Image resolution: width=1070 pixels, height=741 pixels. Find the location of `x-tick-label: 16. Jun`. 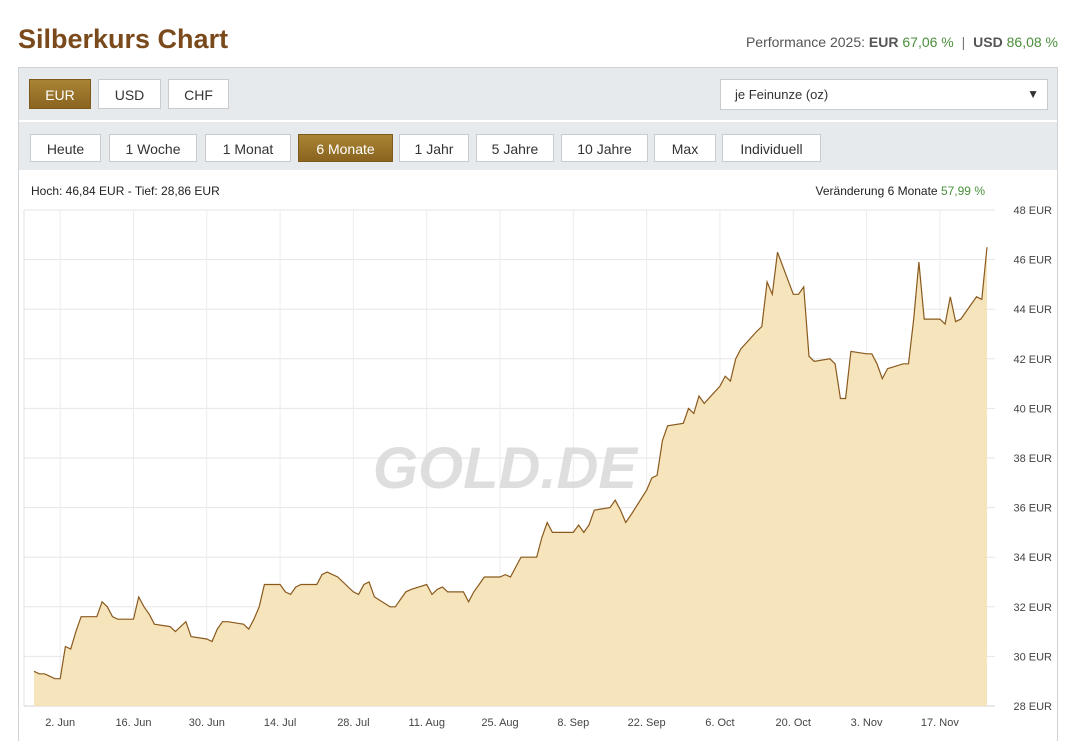

x-tick-label: 16. Jun is located at coordinates (133, 723).